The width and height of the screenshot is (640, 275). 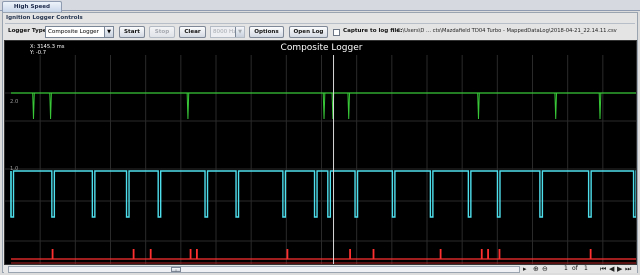 I want to click on start-button: Start, so click(x=132, y=32).